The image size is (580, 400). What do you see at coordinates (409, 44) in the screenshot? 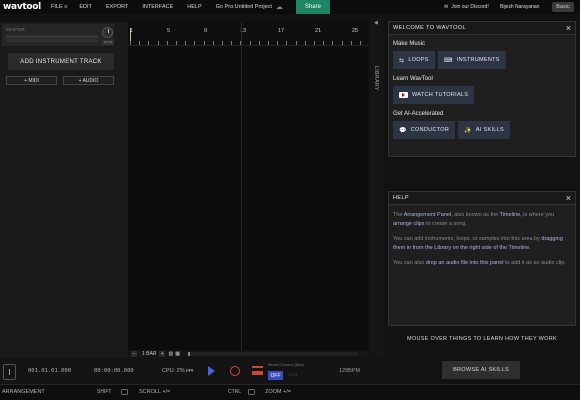
I see `make-music-heading: Make Music` at bounding box center [409, 44].